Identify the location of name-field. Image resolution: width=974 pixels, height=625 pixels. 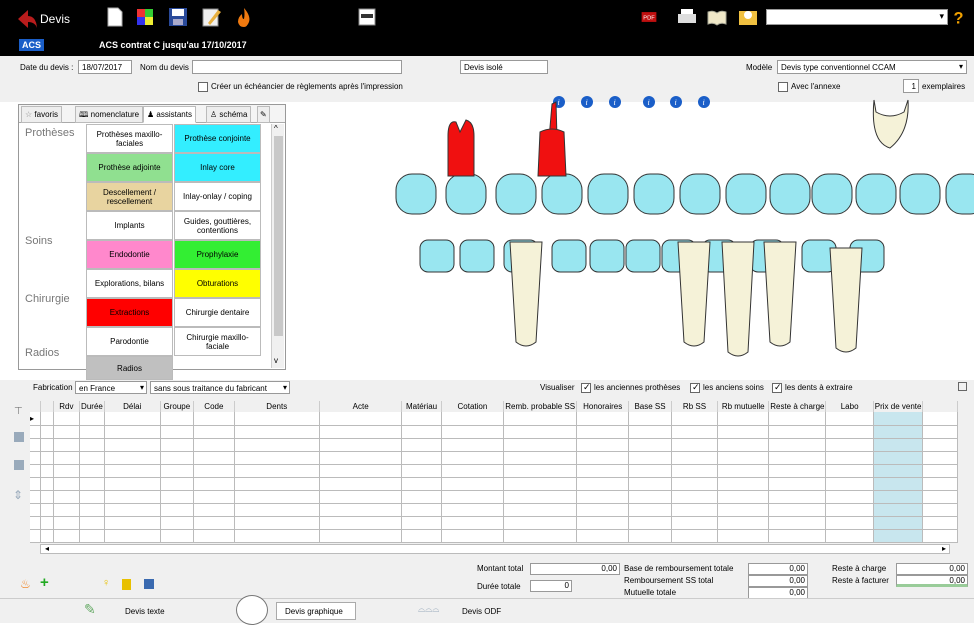
(297, 67).